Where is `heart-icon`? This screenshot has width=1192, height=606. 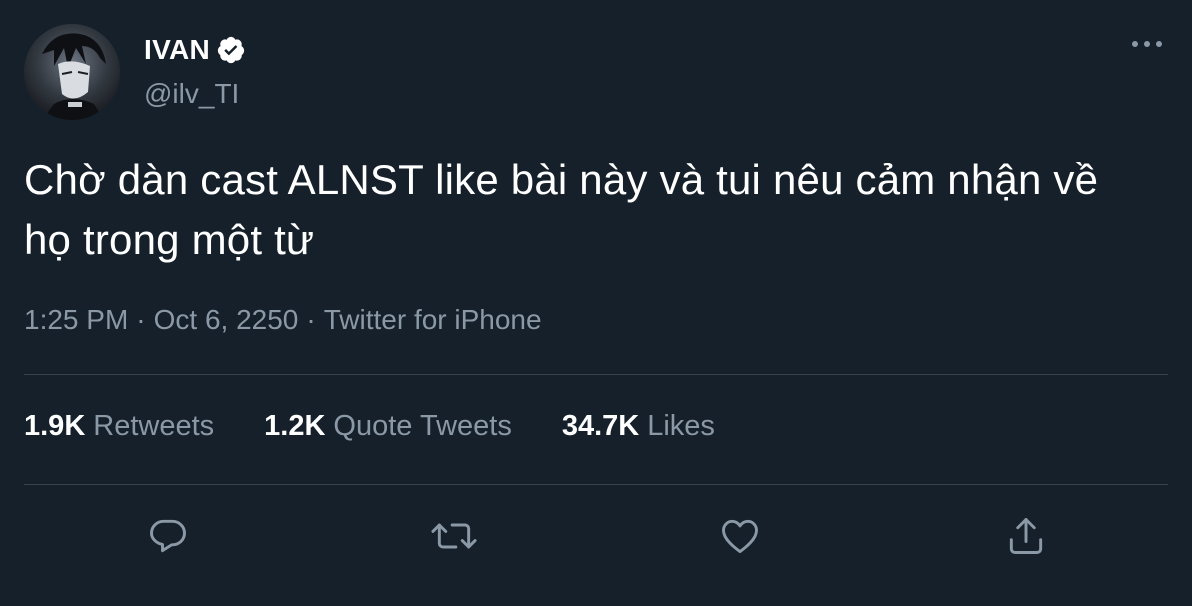 heart-icon is located at coordinates (740, 536).